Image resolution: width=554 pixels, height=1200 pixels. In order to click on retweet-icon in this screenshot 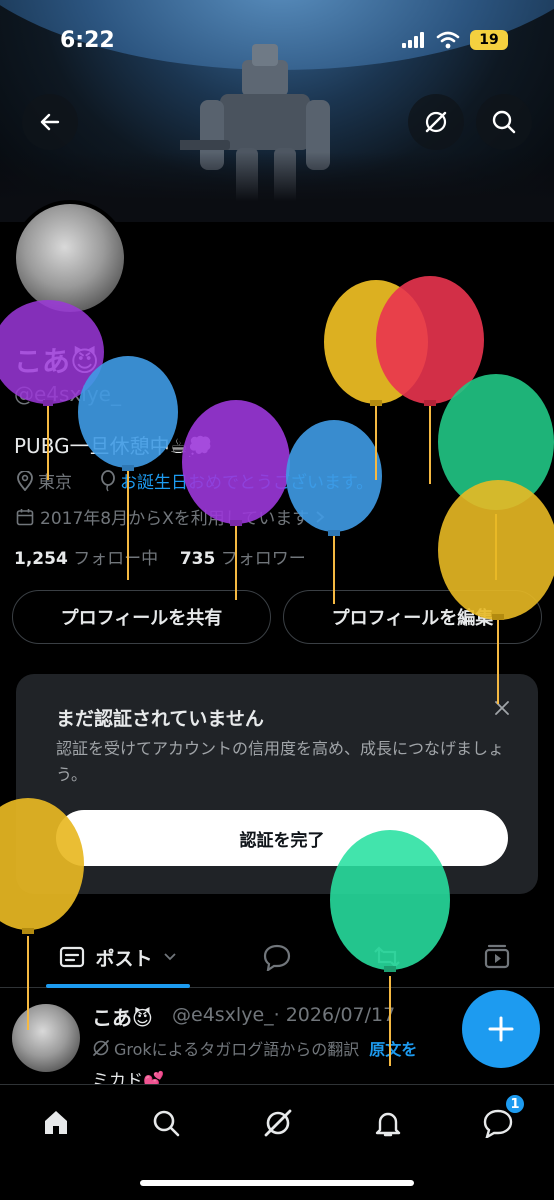, I will do `click(387, 957)`.